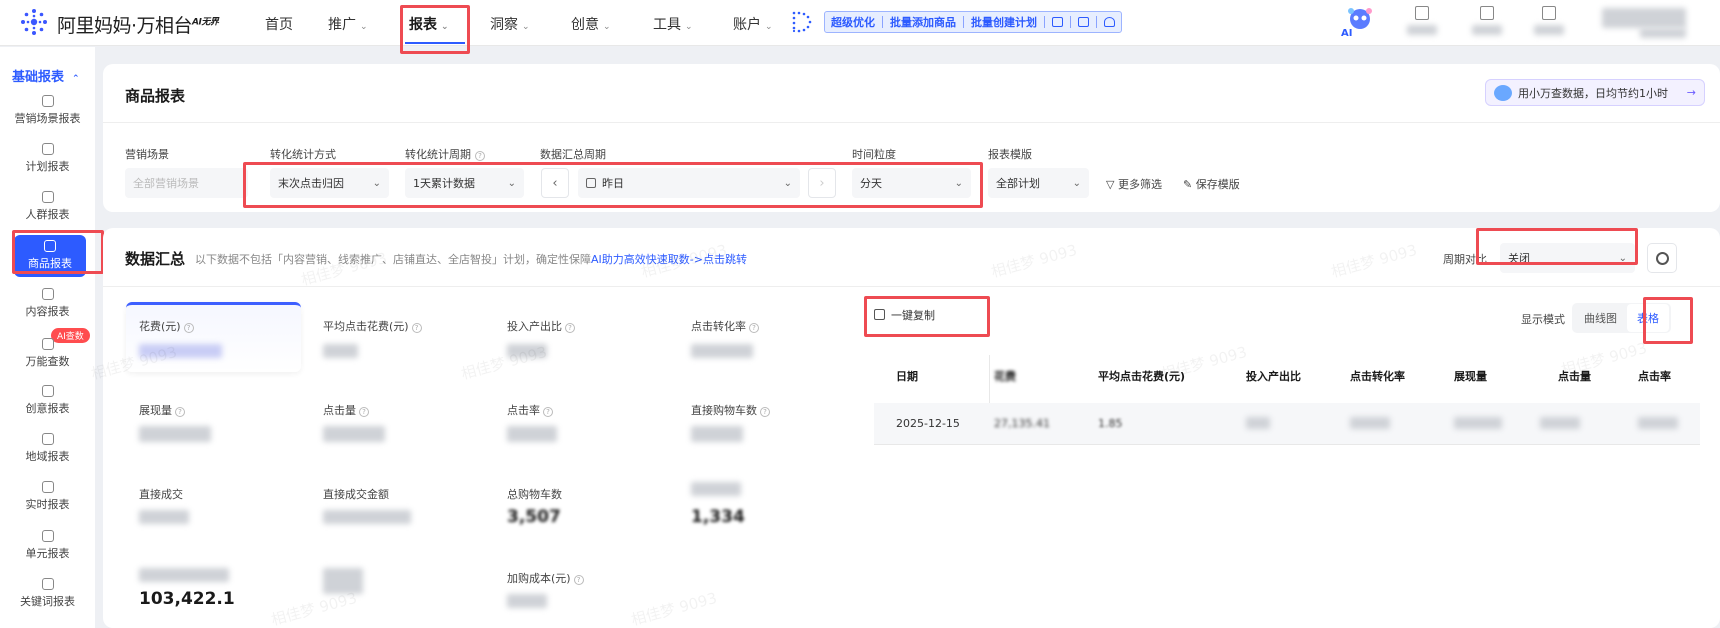 The height and width of the screenshot is (628, 1720). I want to click on column-header: 点击率, so click(1654, 376).